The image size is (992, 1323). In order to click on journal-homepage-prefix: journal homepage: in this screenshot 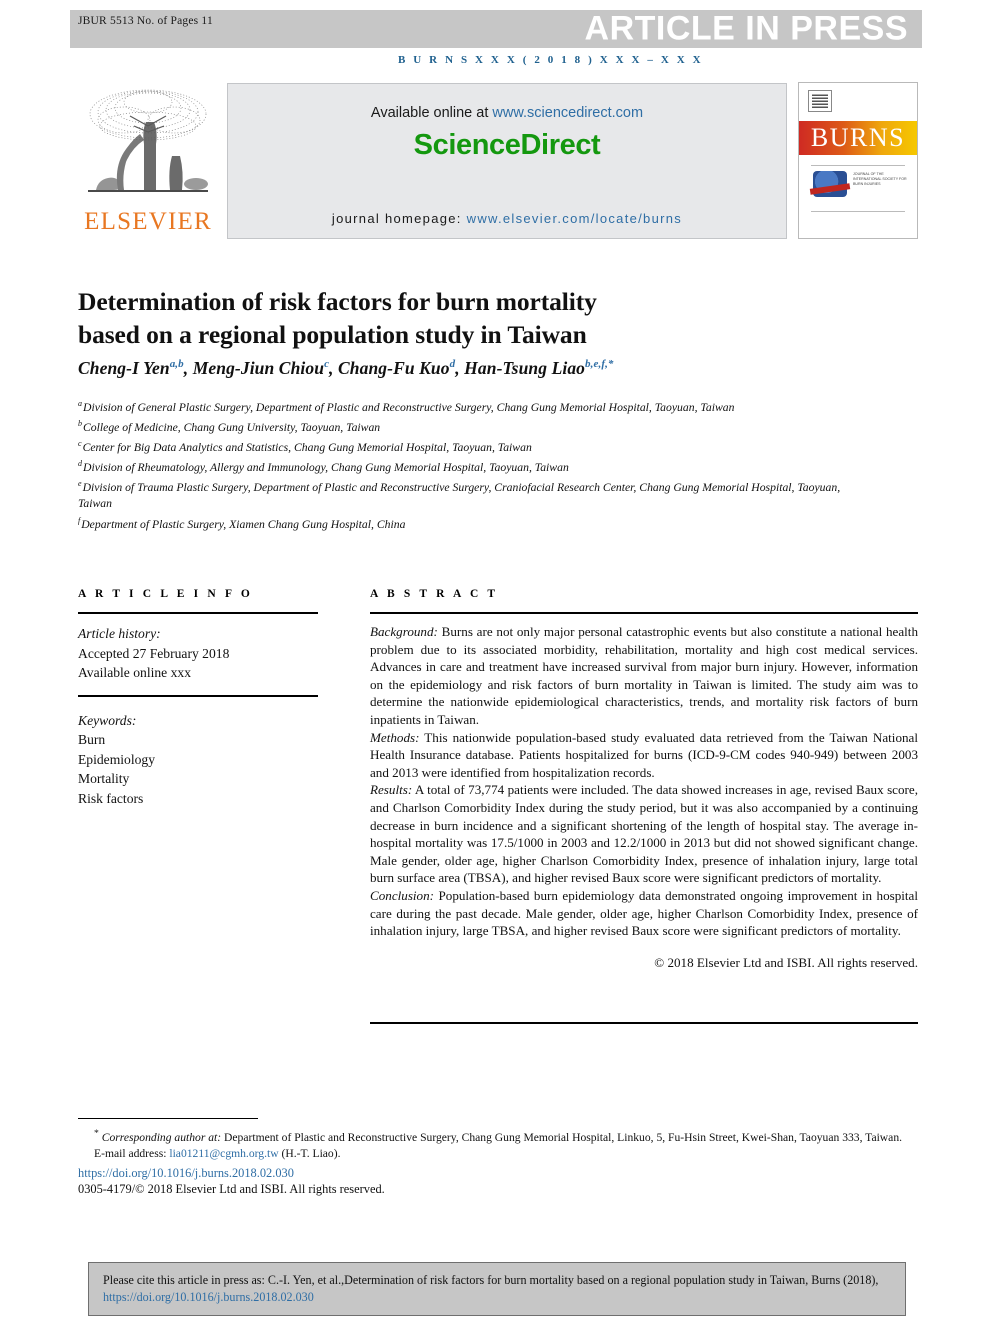, I will do `click(399, 218)`.